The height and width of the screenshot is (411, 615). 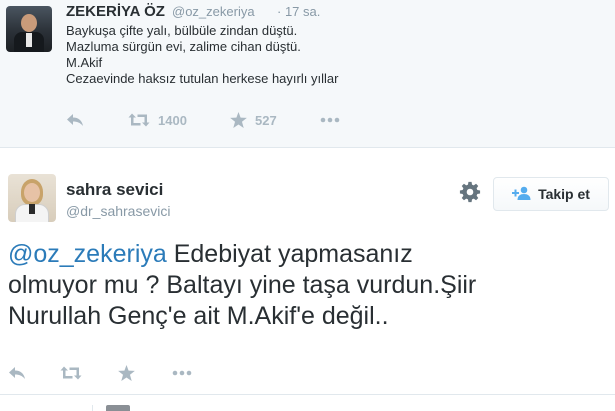 I want to click on add-user-icon, so click(x=522, y=194).